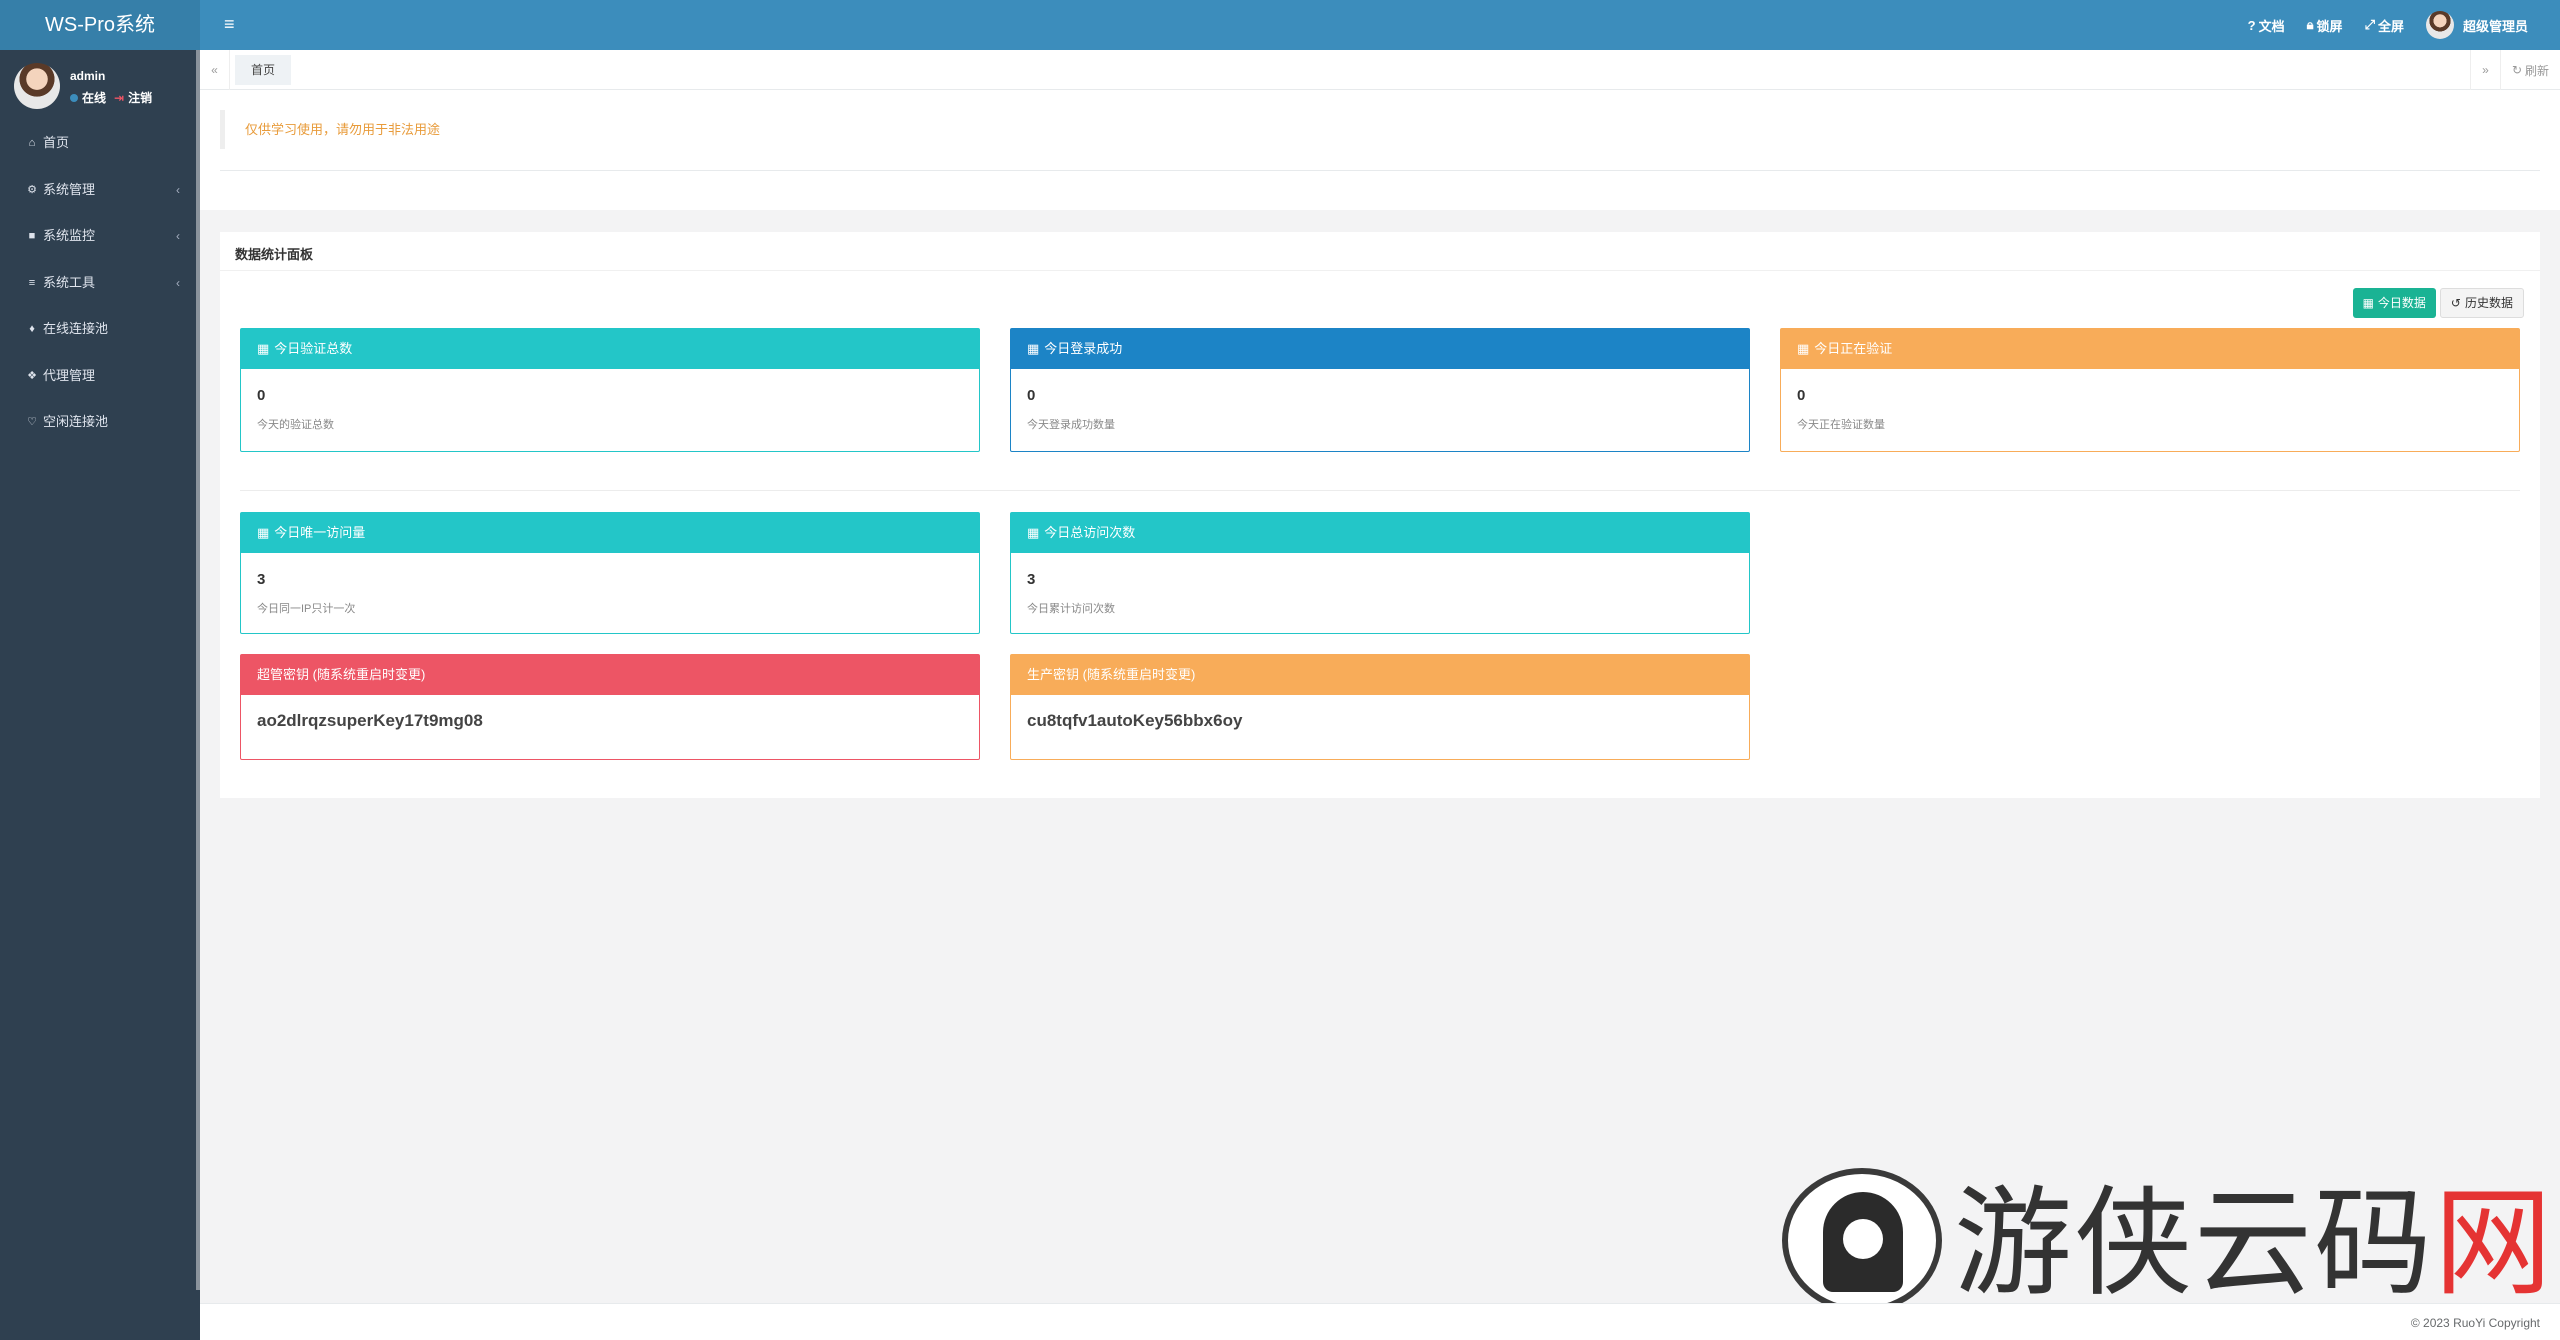 The width and height of the screenshot is (2560, 1340). What do you see at coordinates (2439, 25) in the screenshot?
I see `admin-avatar` at bounding box center [2439, 25].